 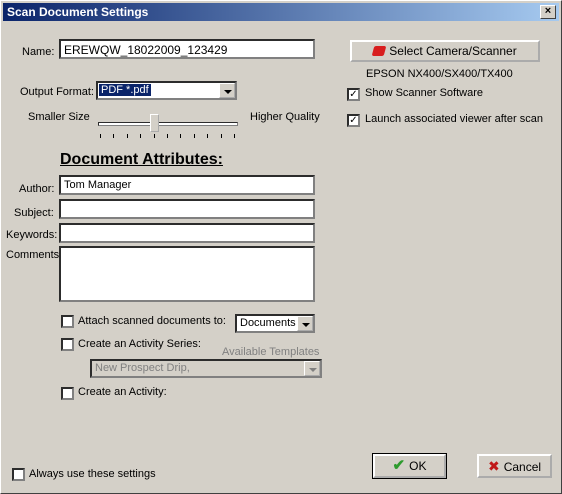 What do you see at coordinates (34, 255) in the screenshot?
I see `comments-label: Comments:` at bounding box center [34, 255].